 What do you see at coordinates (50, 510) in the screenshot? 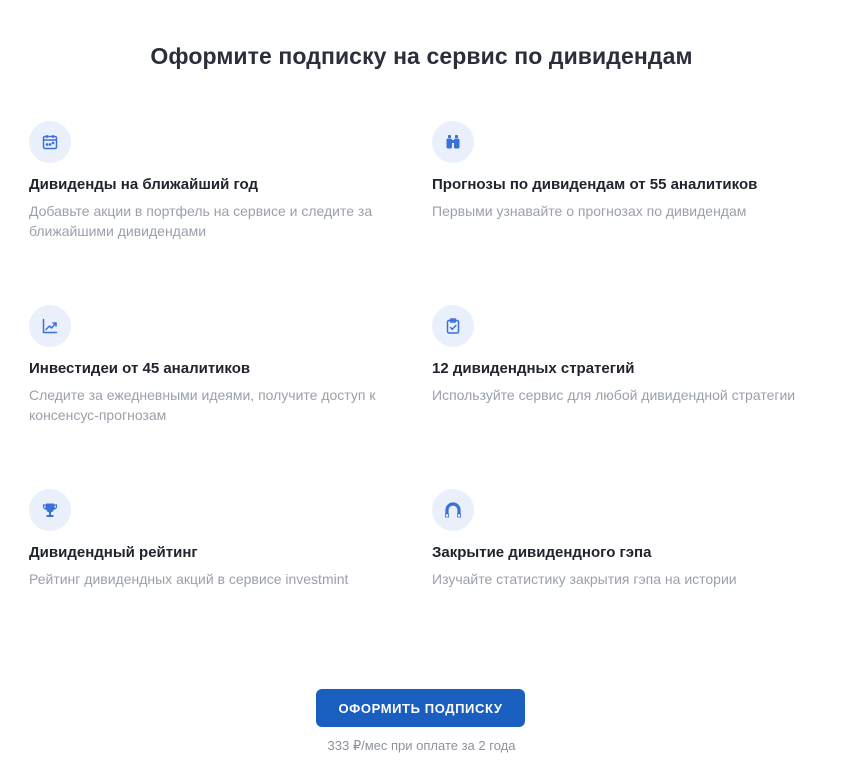
I see `trophy-icon` at bounding box center [50, 510].